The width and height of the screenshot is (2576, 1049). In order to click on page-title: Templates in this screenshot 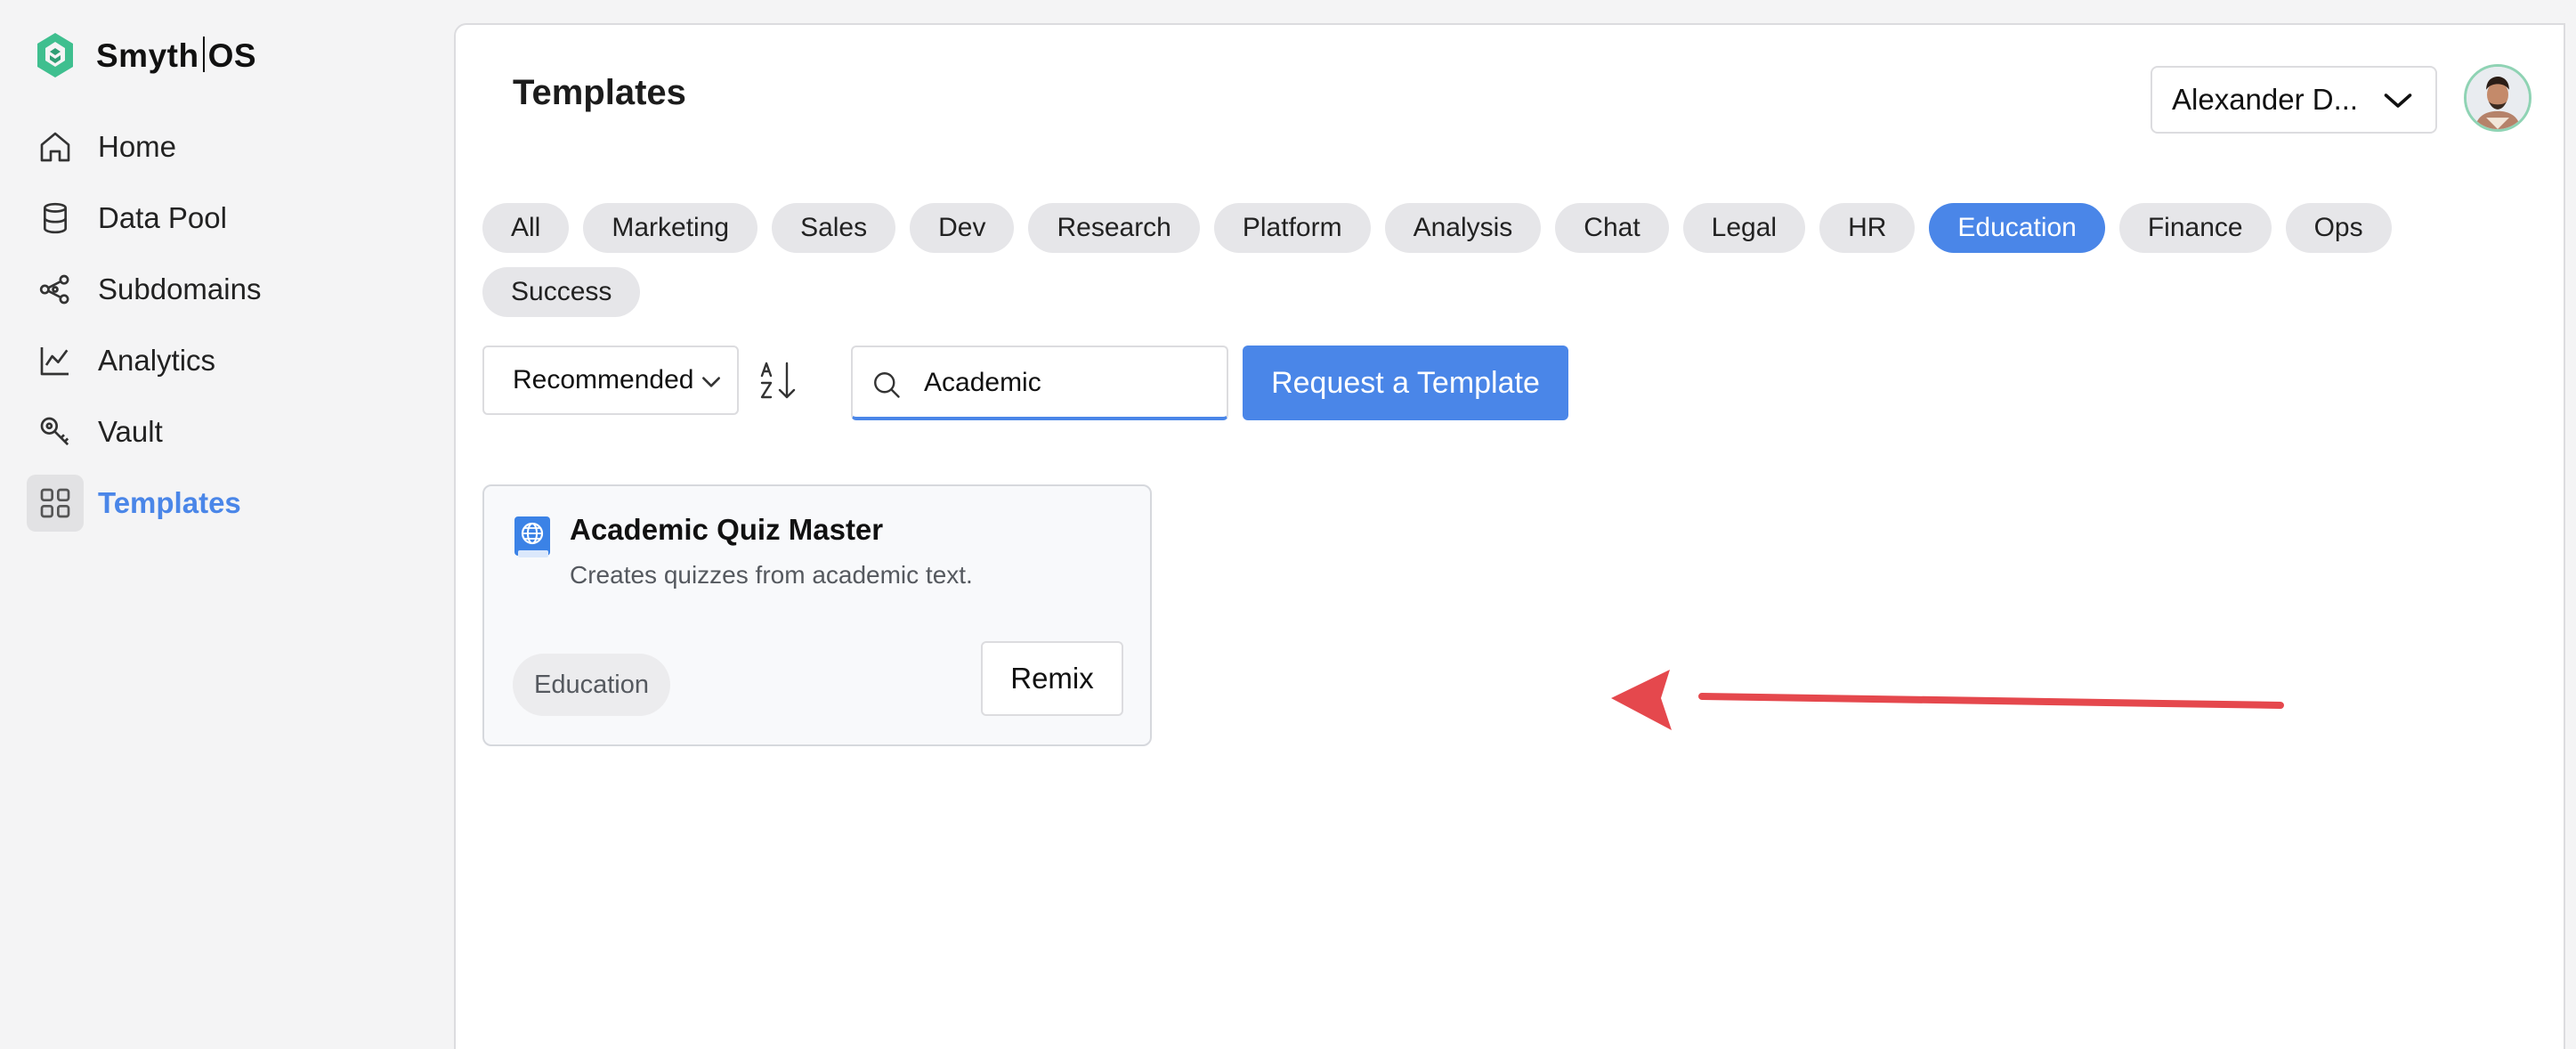, I will do `click(600, 92)`.